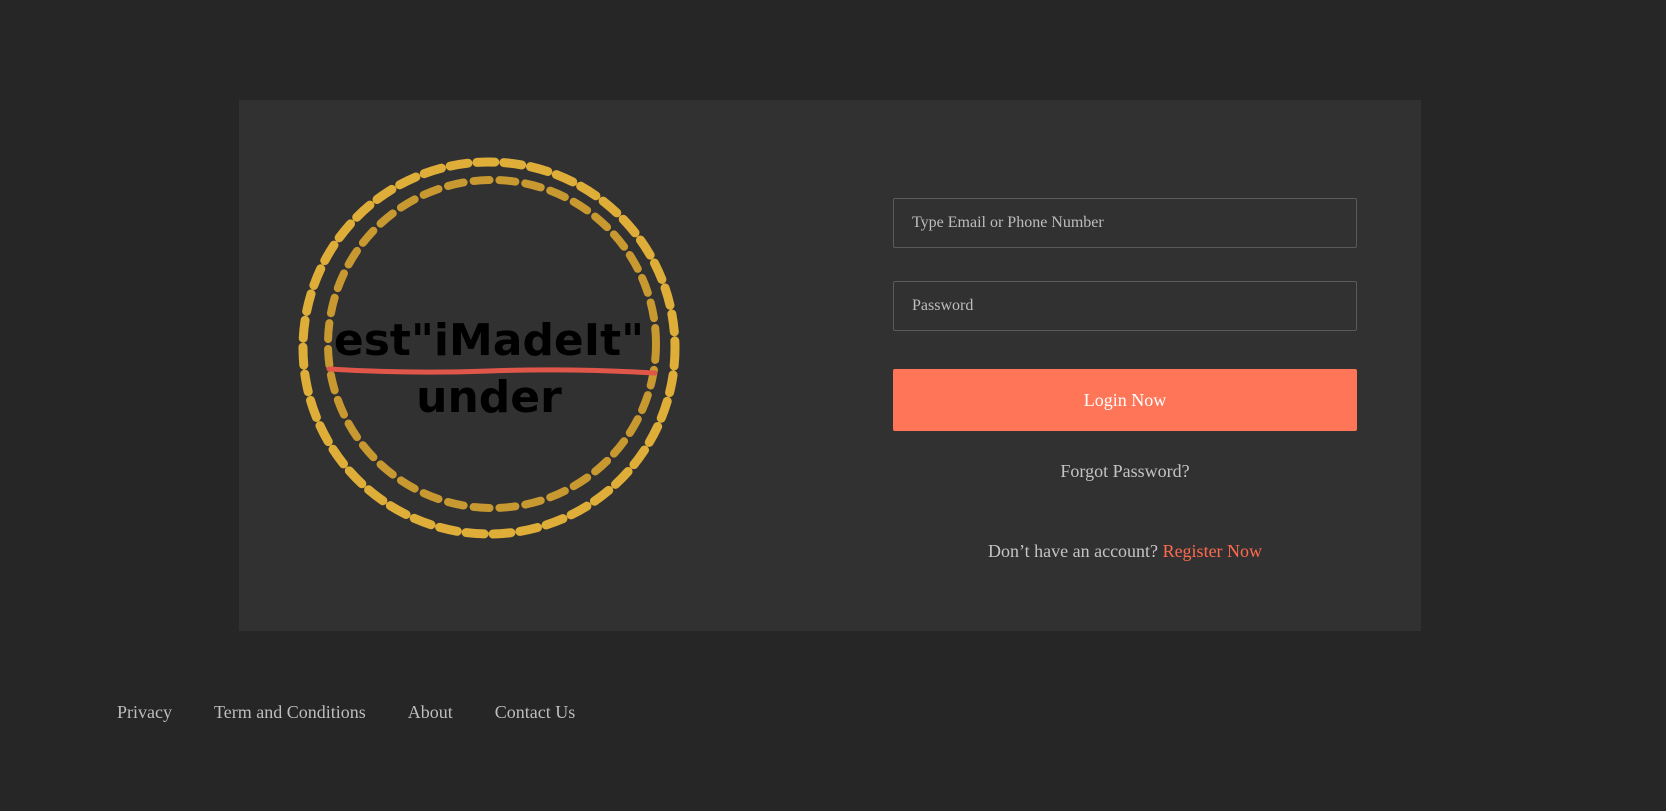 This screenshot has height=811, width=1666. Describe the element at coordinates (1125, 306) in the screenshot. I see `password-field` at that location.